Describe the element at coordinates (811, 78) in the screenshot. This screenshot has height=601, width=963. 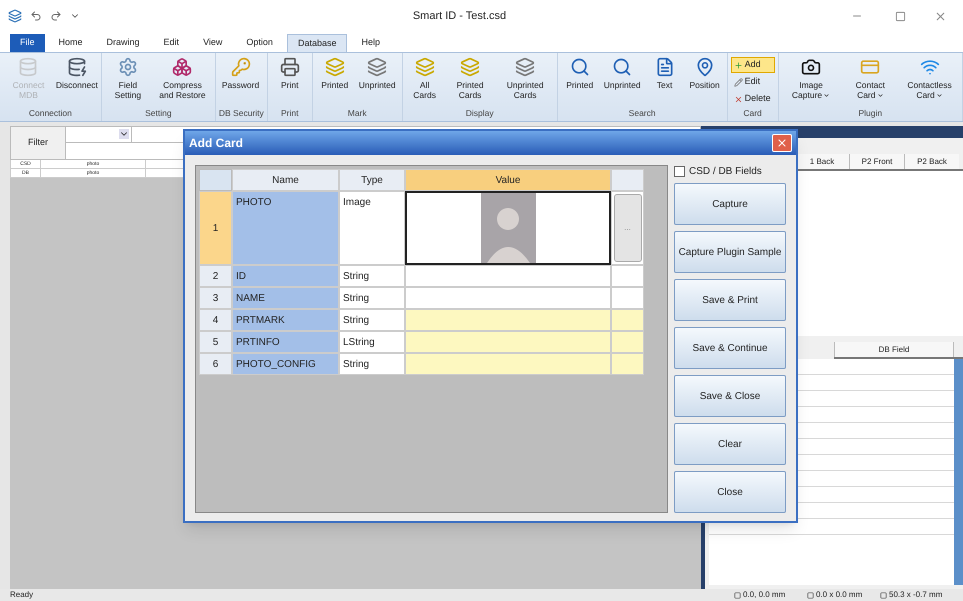
I see `ribbon-button: Image Capture` at that location.